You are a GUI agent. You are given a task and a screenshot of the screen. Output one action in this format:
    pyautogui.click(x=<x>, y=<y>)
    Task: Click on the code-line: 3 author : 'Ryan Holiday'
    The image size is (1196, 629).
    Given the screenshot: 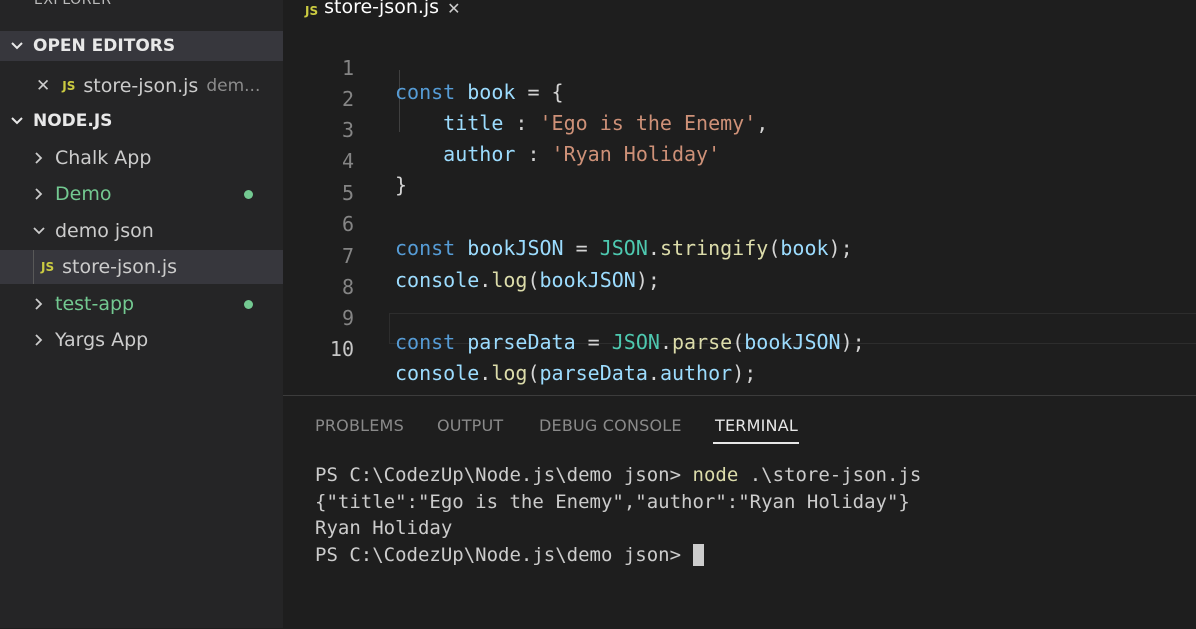 What is the action you would take?
    pyautogui.click(x=739, y=130)
    